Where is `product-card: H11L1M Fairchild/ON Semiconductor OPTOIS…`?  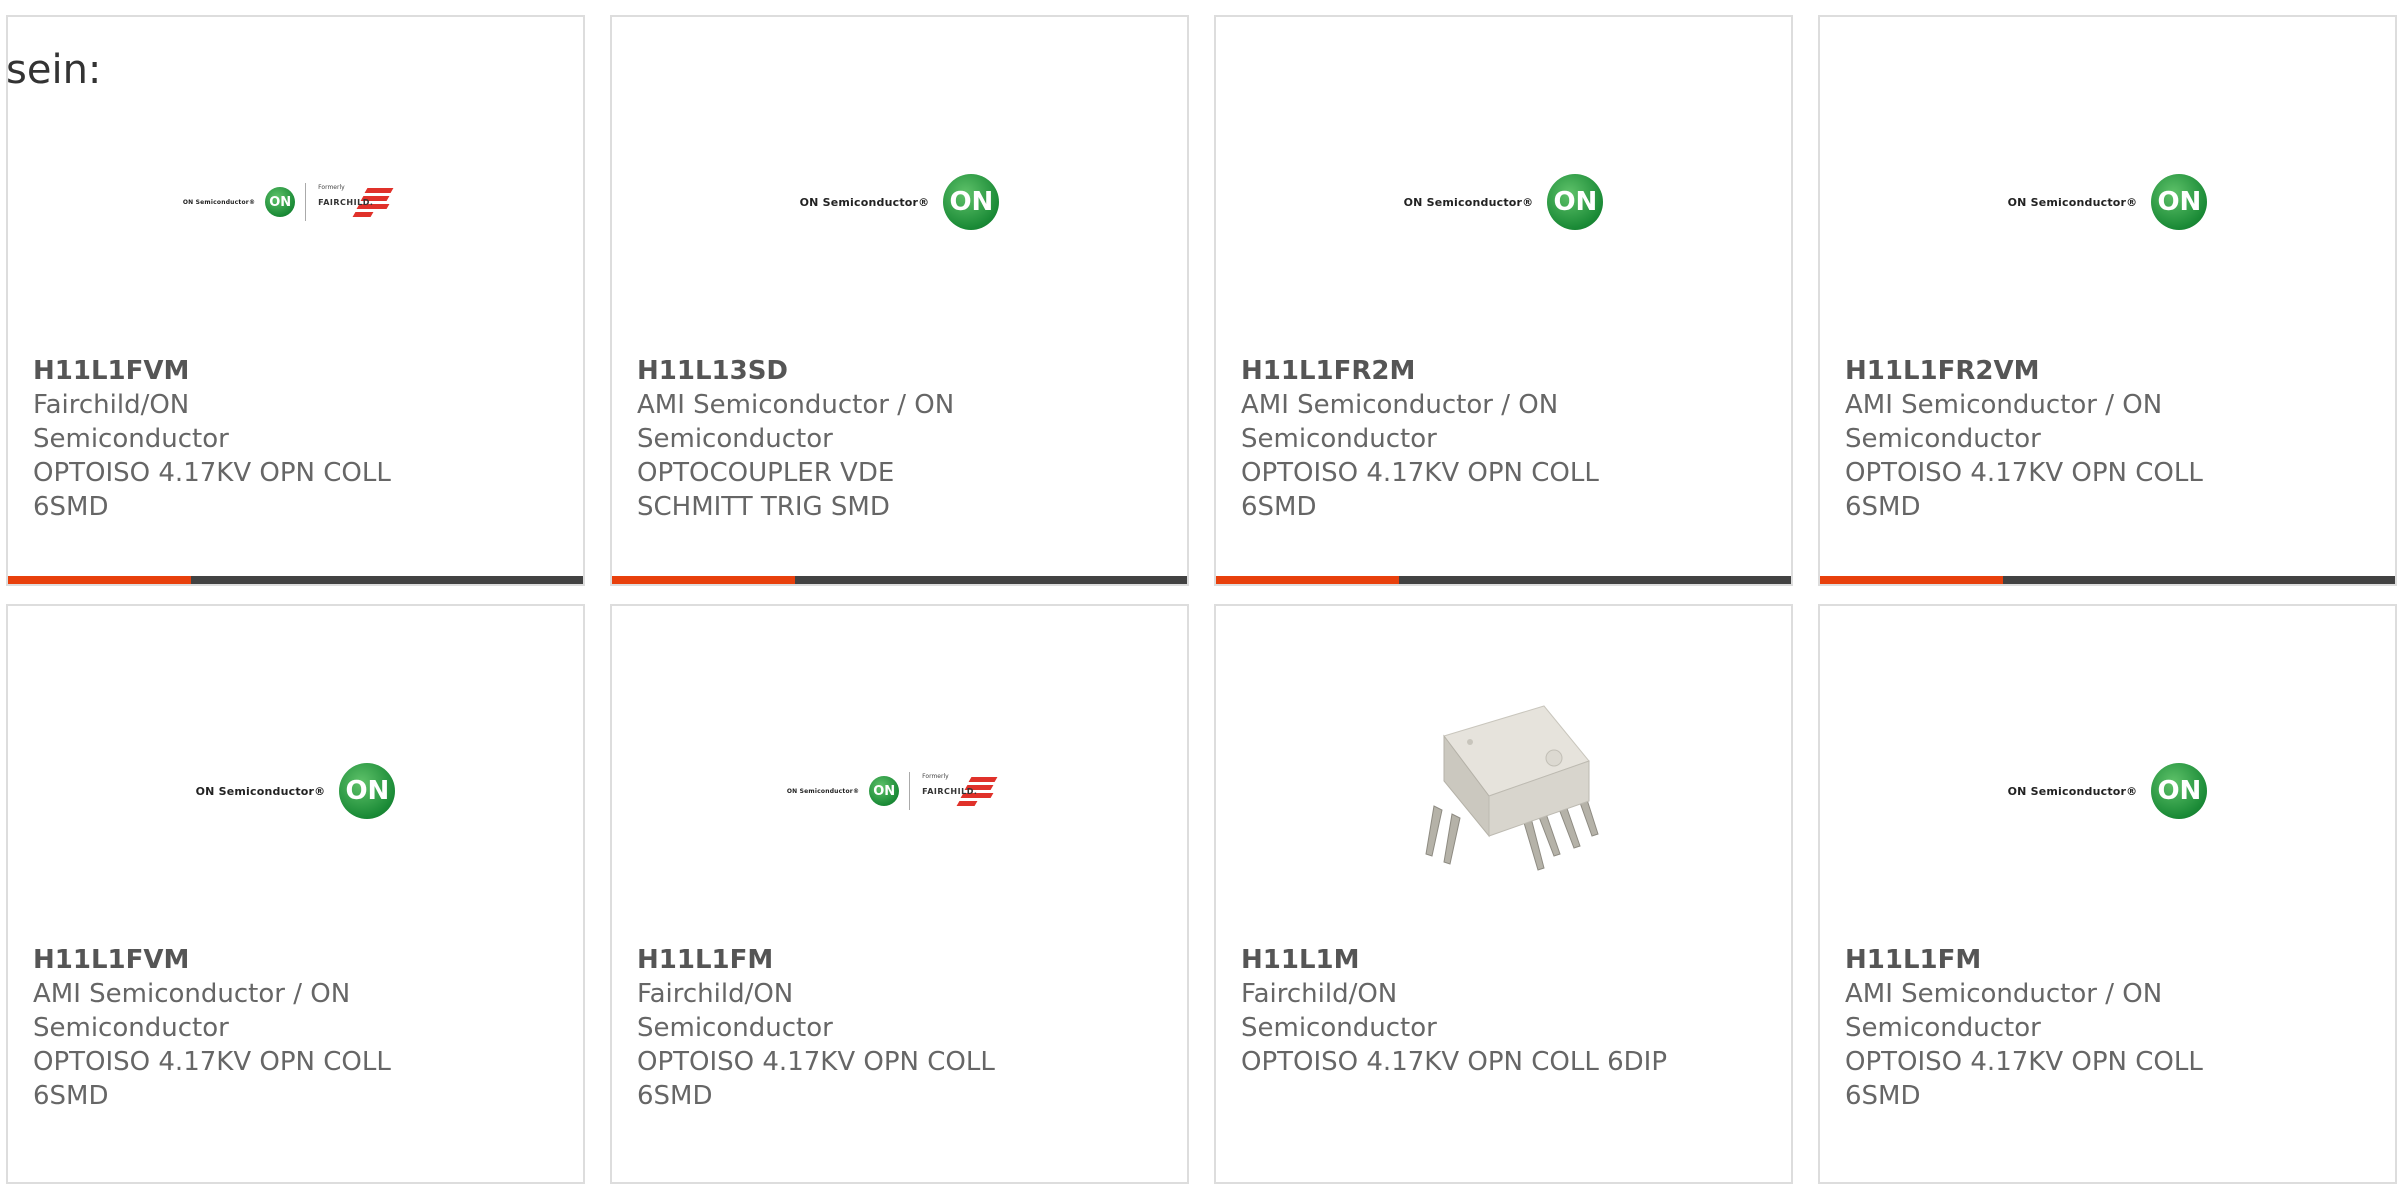
product-card: H11L1M Fairchild/ON Semiconductor OPTOIS… is located at coordinates (1503, 894).